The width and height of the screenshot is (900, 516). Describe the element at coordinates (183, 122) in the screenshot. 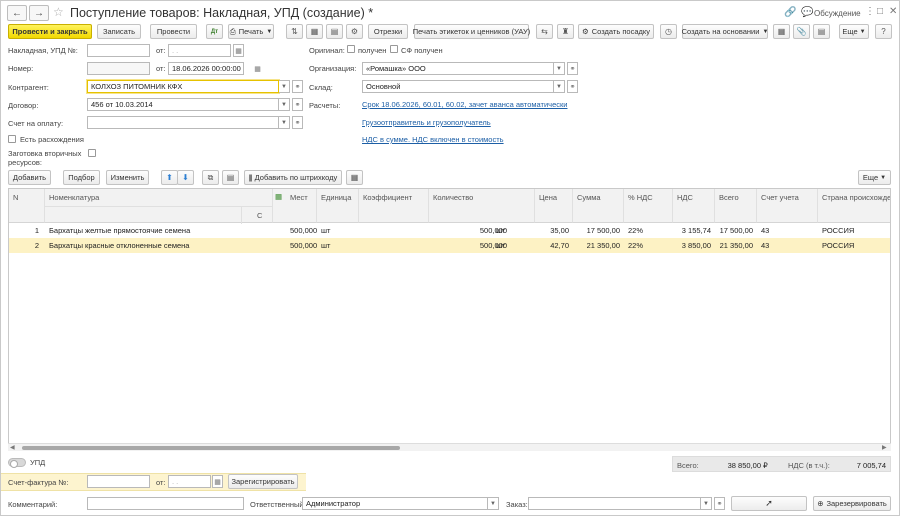

I see `invoice-pay-field` at that location.